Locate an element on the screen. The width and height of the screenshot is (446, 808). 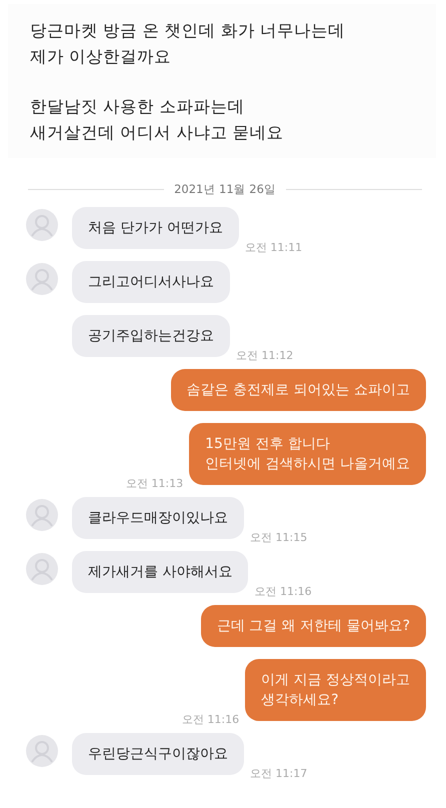
message-bubble: 우린당근식구이잖아요 is located at coordinates (158, 754).